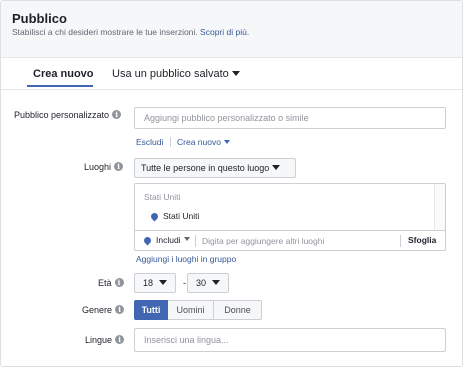  What do you see at coordinates (170, 74) in the screenshot?
I see `tab-saved-label: Usa un pubblico salvato` at bounding box center [170, 74].